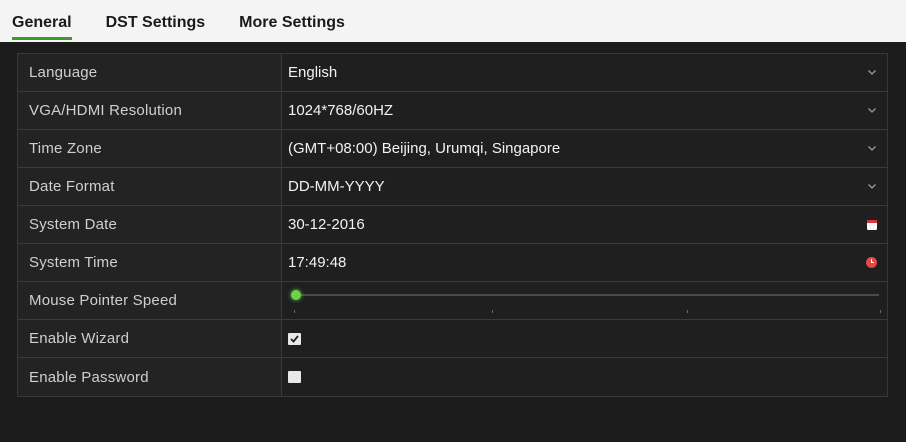 The width and height of the screenshot is (906, 442). I want to click on enable-wizard-cell, so click(584, 338).